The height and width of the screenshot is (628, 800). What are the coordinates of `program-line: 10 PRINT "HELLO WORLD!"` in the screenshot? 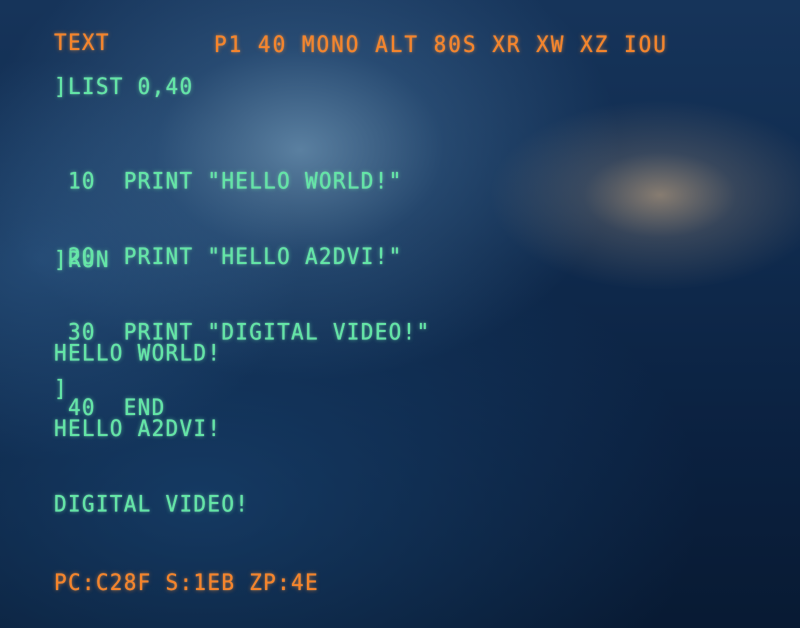 It's located at (228, 181).